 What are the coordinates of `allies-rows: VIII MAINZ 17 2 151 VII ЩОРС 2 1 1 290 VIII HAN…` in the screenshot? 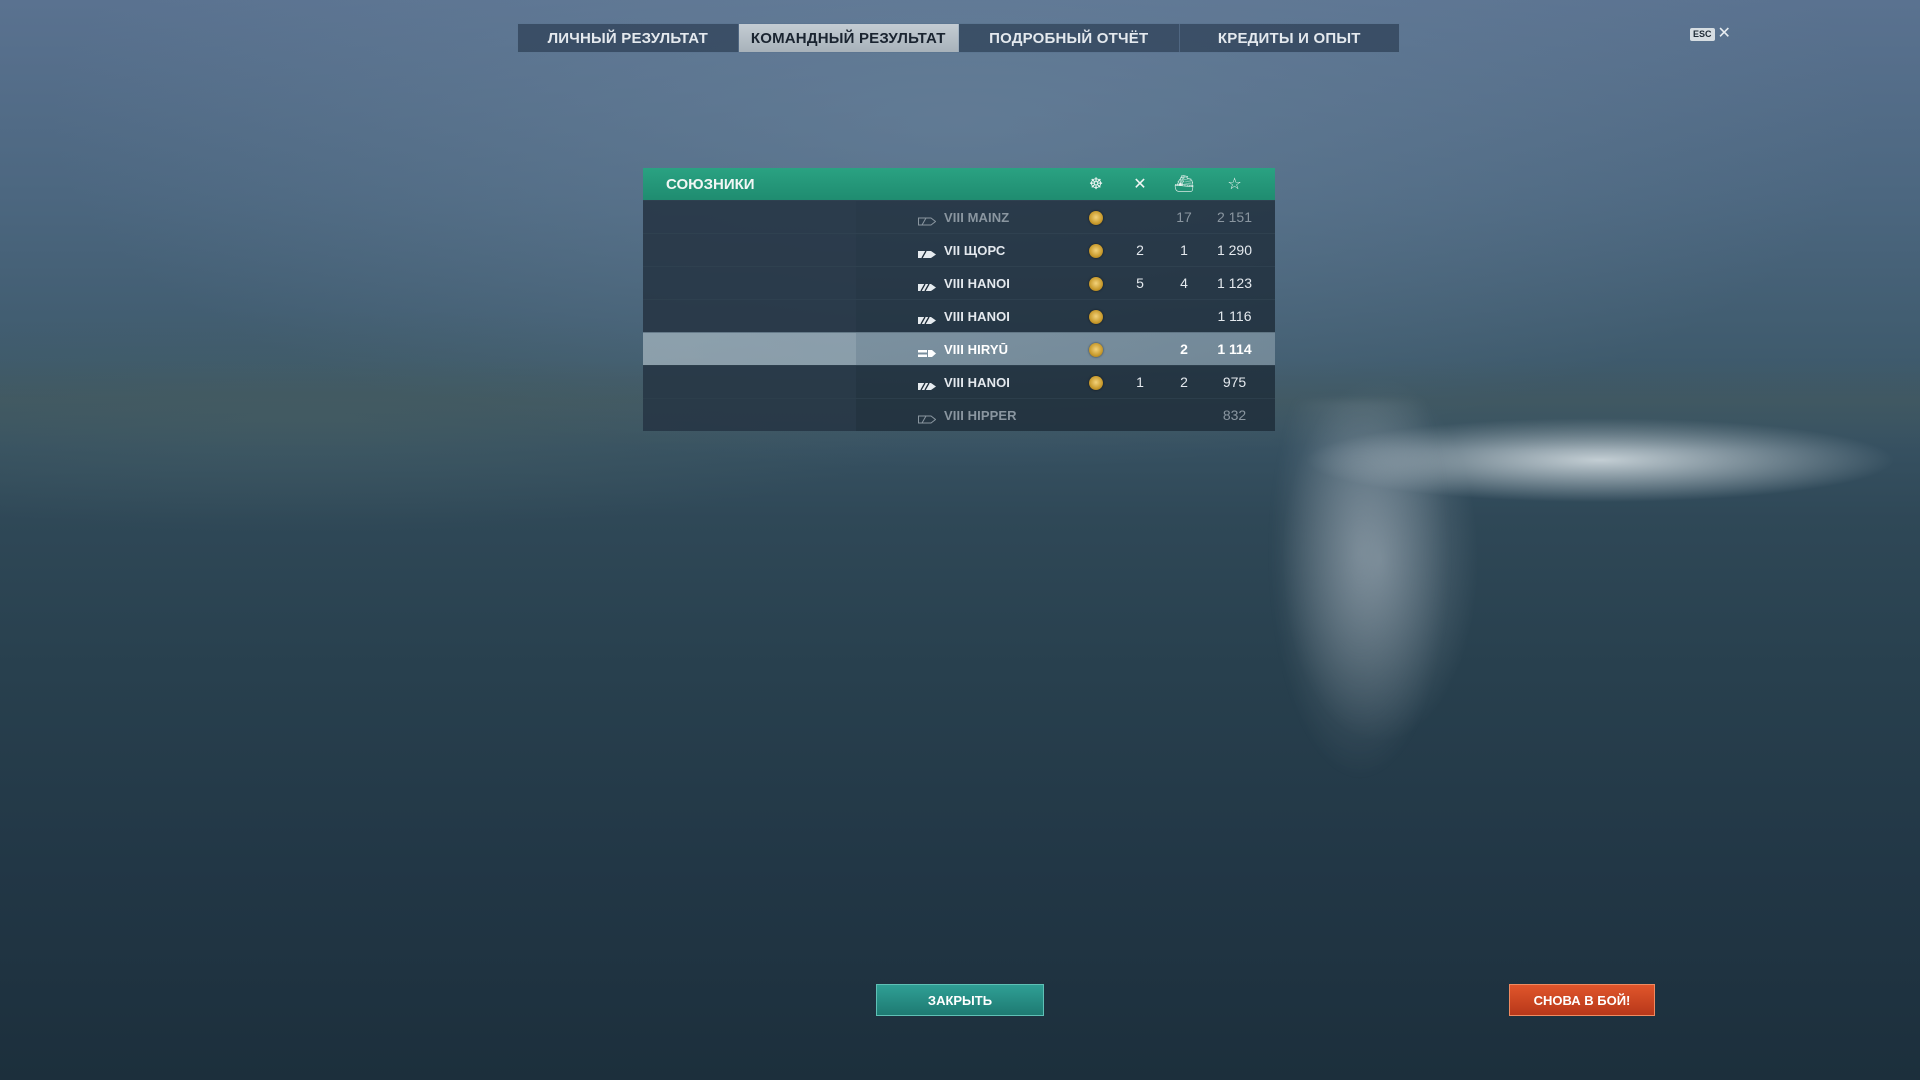 It's located at (959, 315).